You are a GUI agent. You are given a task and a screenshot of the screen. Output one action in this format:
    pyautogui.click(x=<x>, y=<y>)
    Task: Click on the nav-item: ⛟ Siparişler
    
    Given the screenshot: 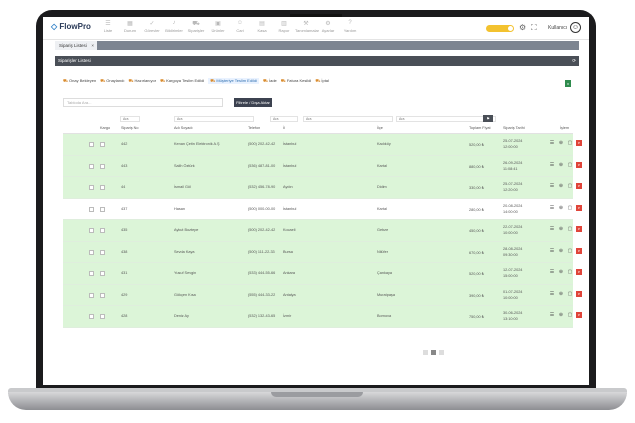 What is the action you would take?
    pyautogui.click(x=196, y=26)
    